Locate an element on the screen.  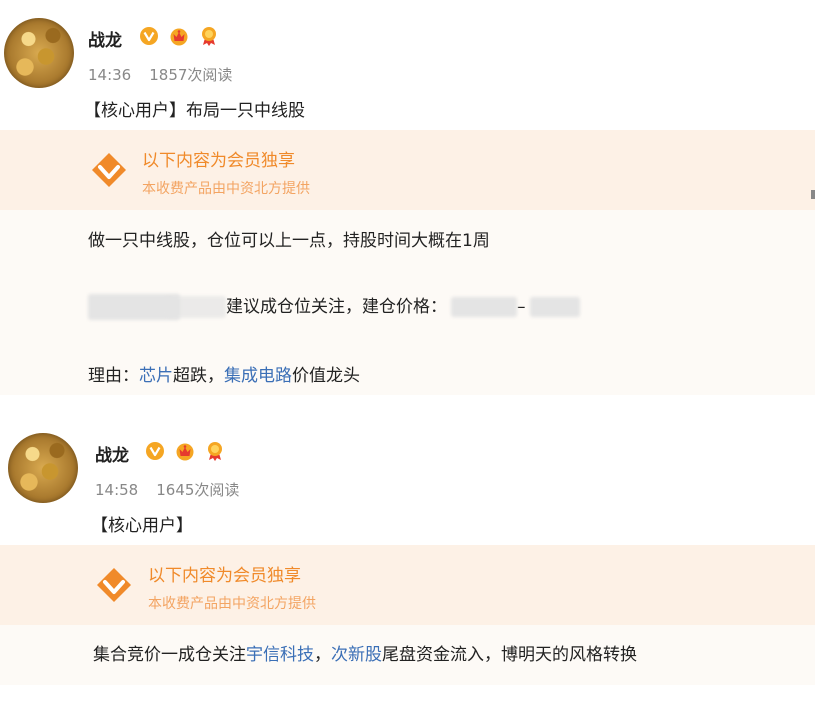
read-count: 1645次阅读 is located at coordinates (198, 490).